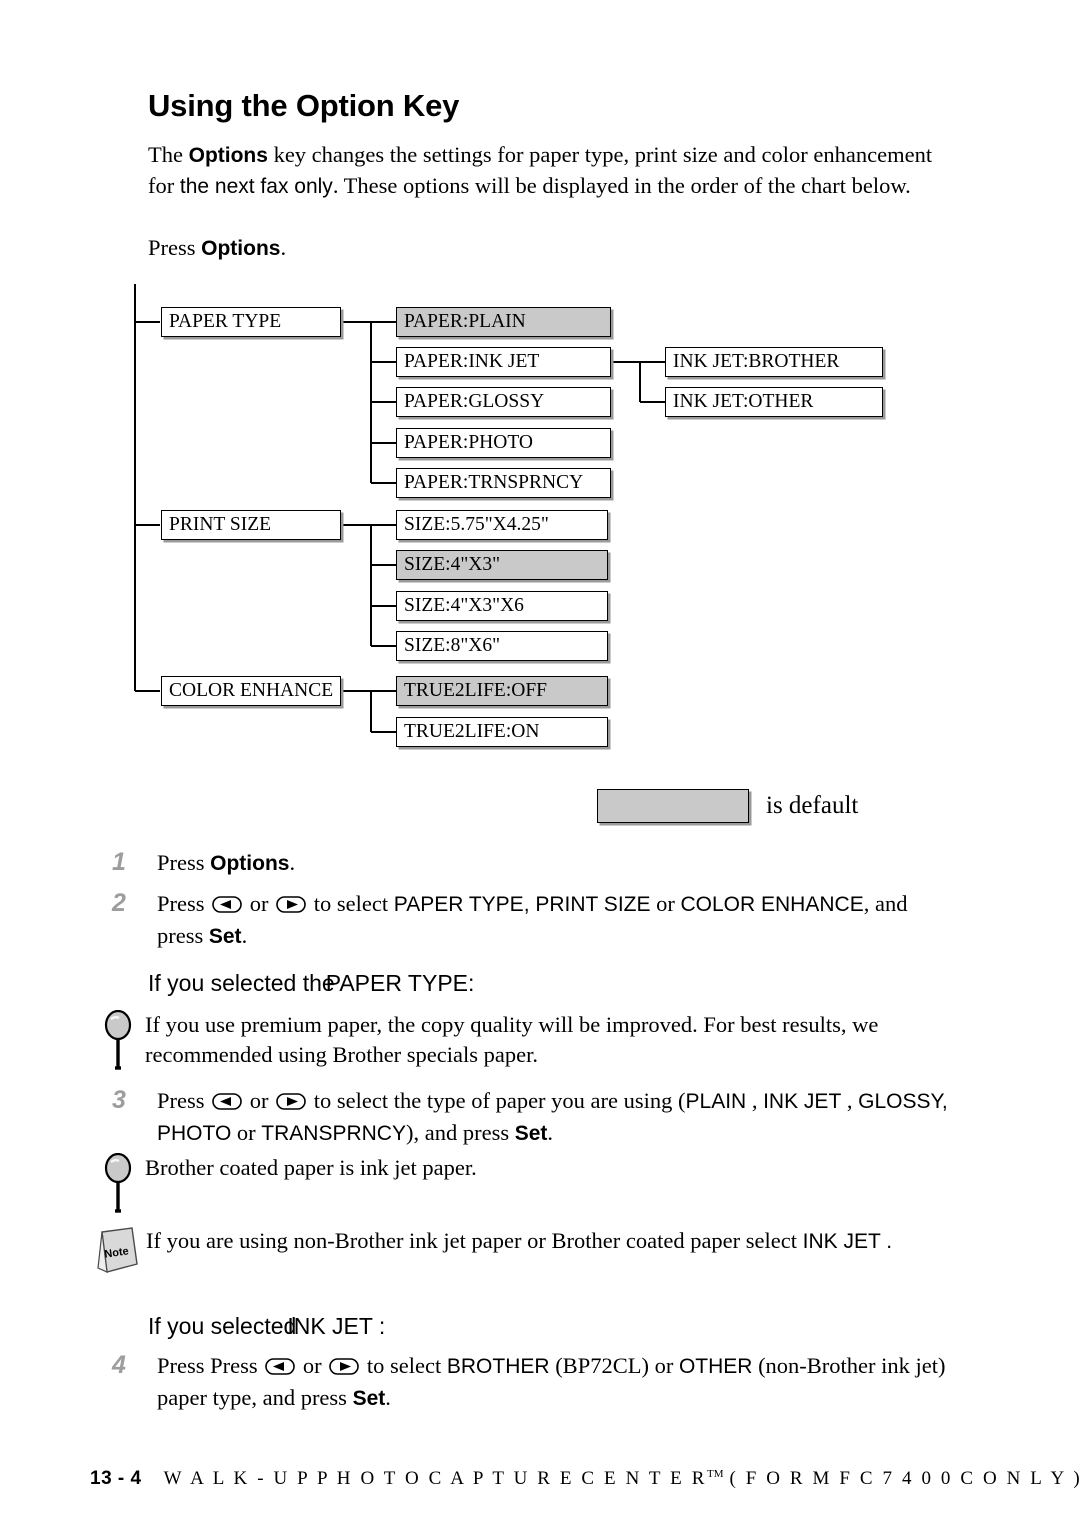  I want to click on step-1-post: ., so click(292, 862).